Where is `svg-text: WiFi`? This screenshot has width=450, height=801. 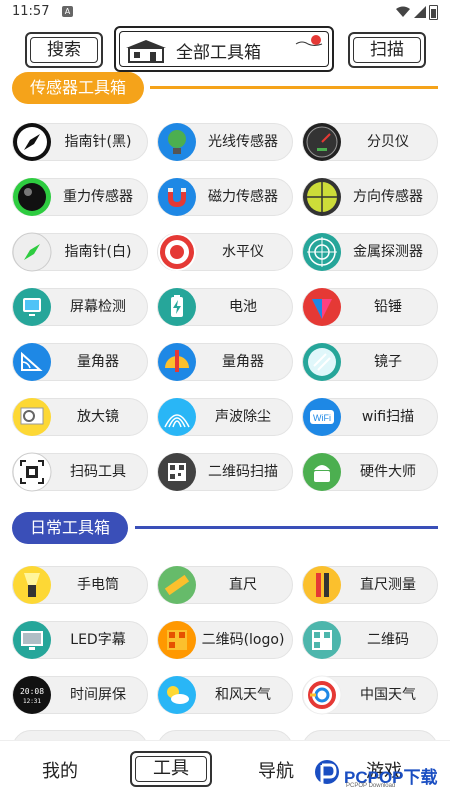
svg-text: WiFi is located at coordinates (322, 418).